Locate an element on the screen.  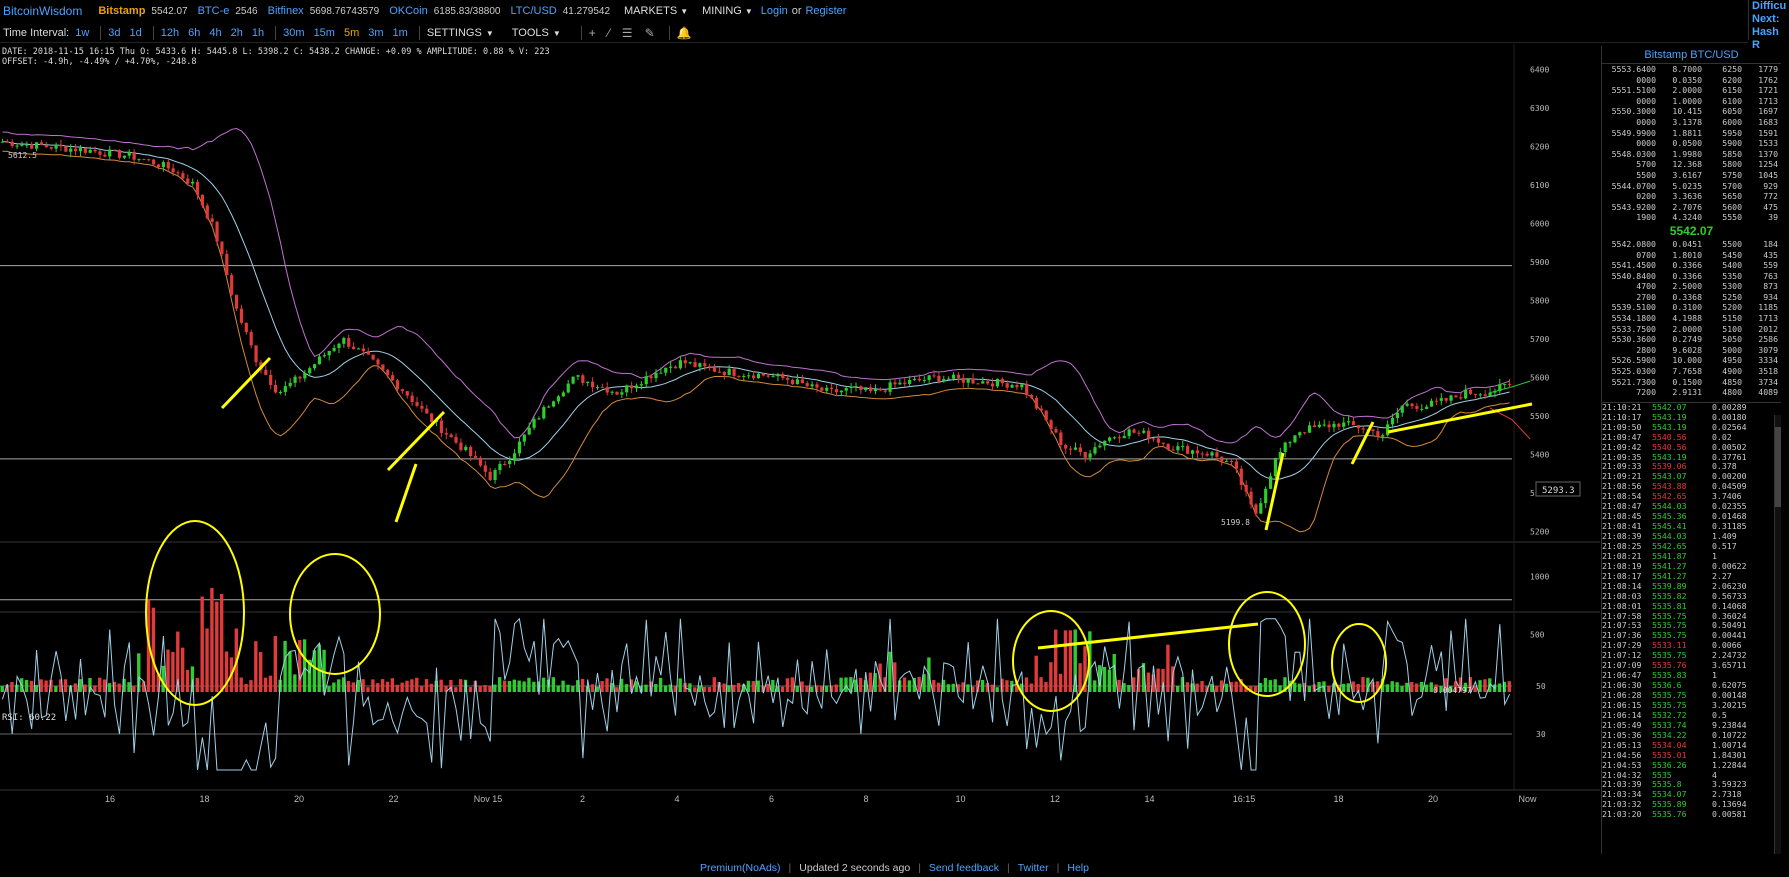
current-price: 5542.07 is located at coordinates (1691, 230).